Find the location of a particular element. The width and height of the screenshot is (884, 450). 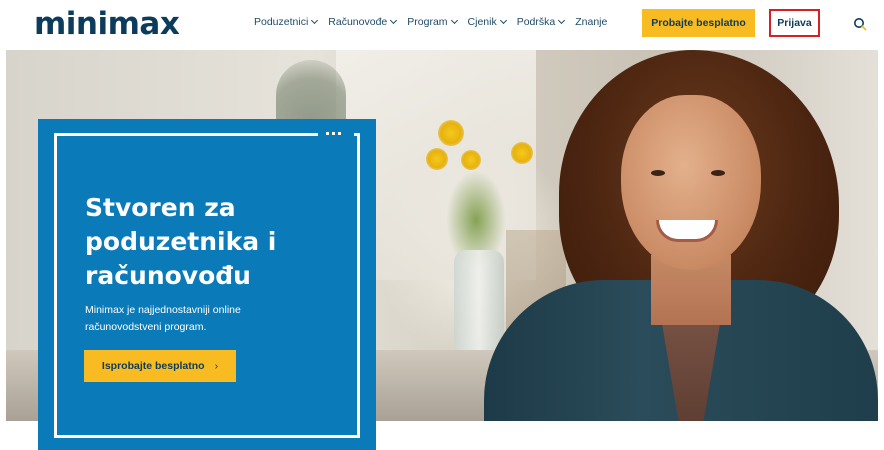

nav-program: Program is located at coordinates (432, 22).